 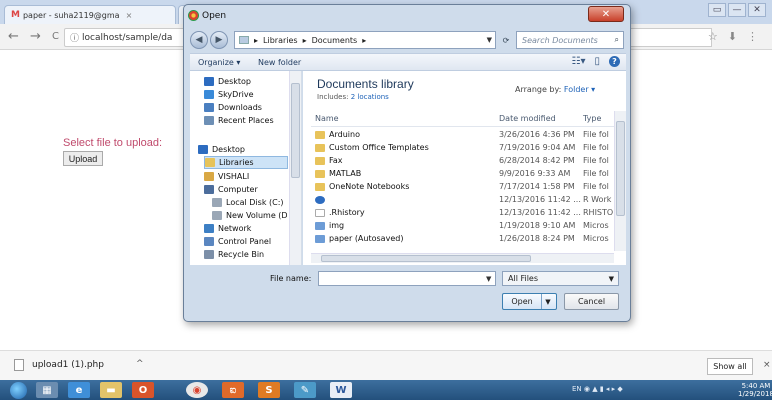 I want to click on tree-item-control-panel: Control Panel, so click(x=237, y=241).